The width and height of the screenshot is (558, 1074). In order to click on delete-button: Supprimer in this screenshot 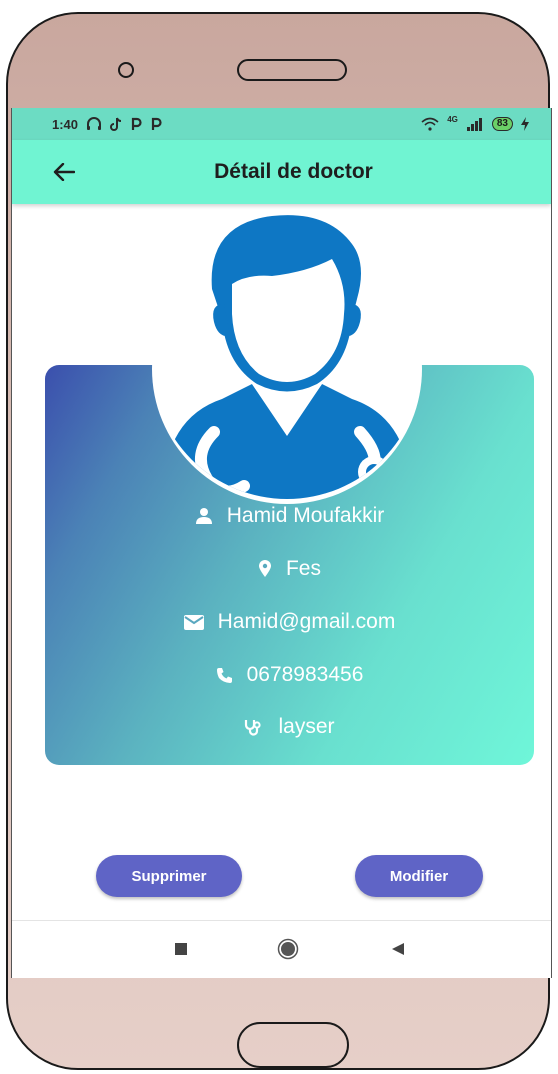, I will do `click(169, 876)`.